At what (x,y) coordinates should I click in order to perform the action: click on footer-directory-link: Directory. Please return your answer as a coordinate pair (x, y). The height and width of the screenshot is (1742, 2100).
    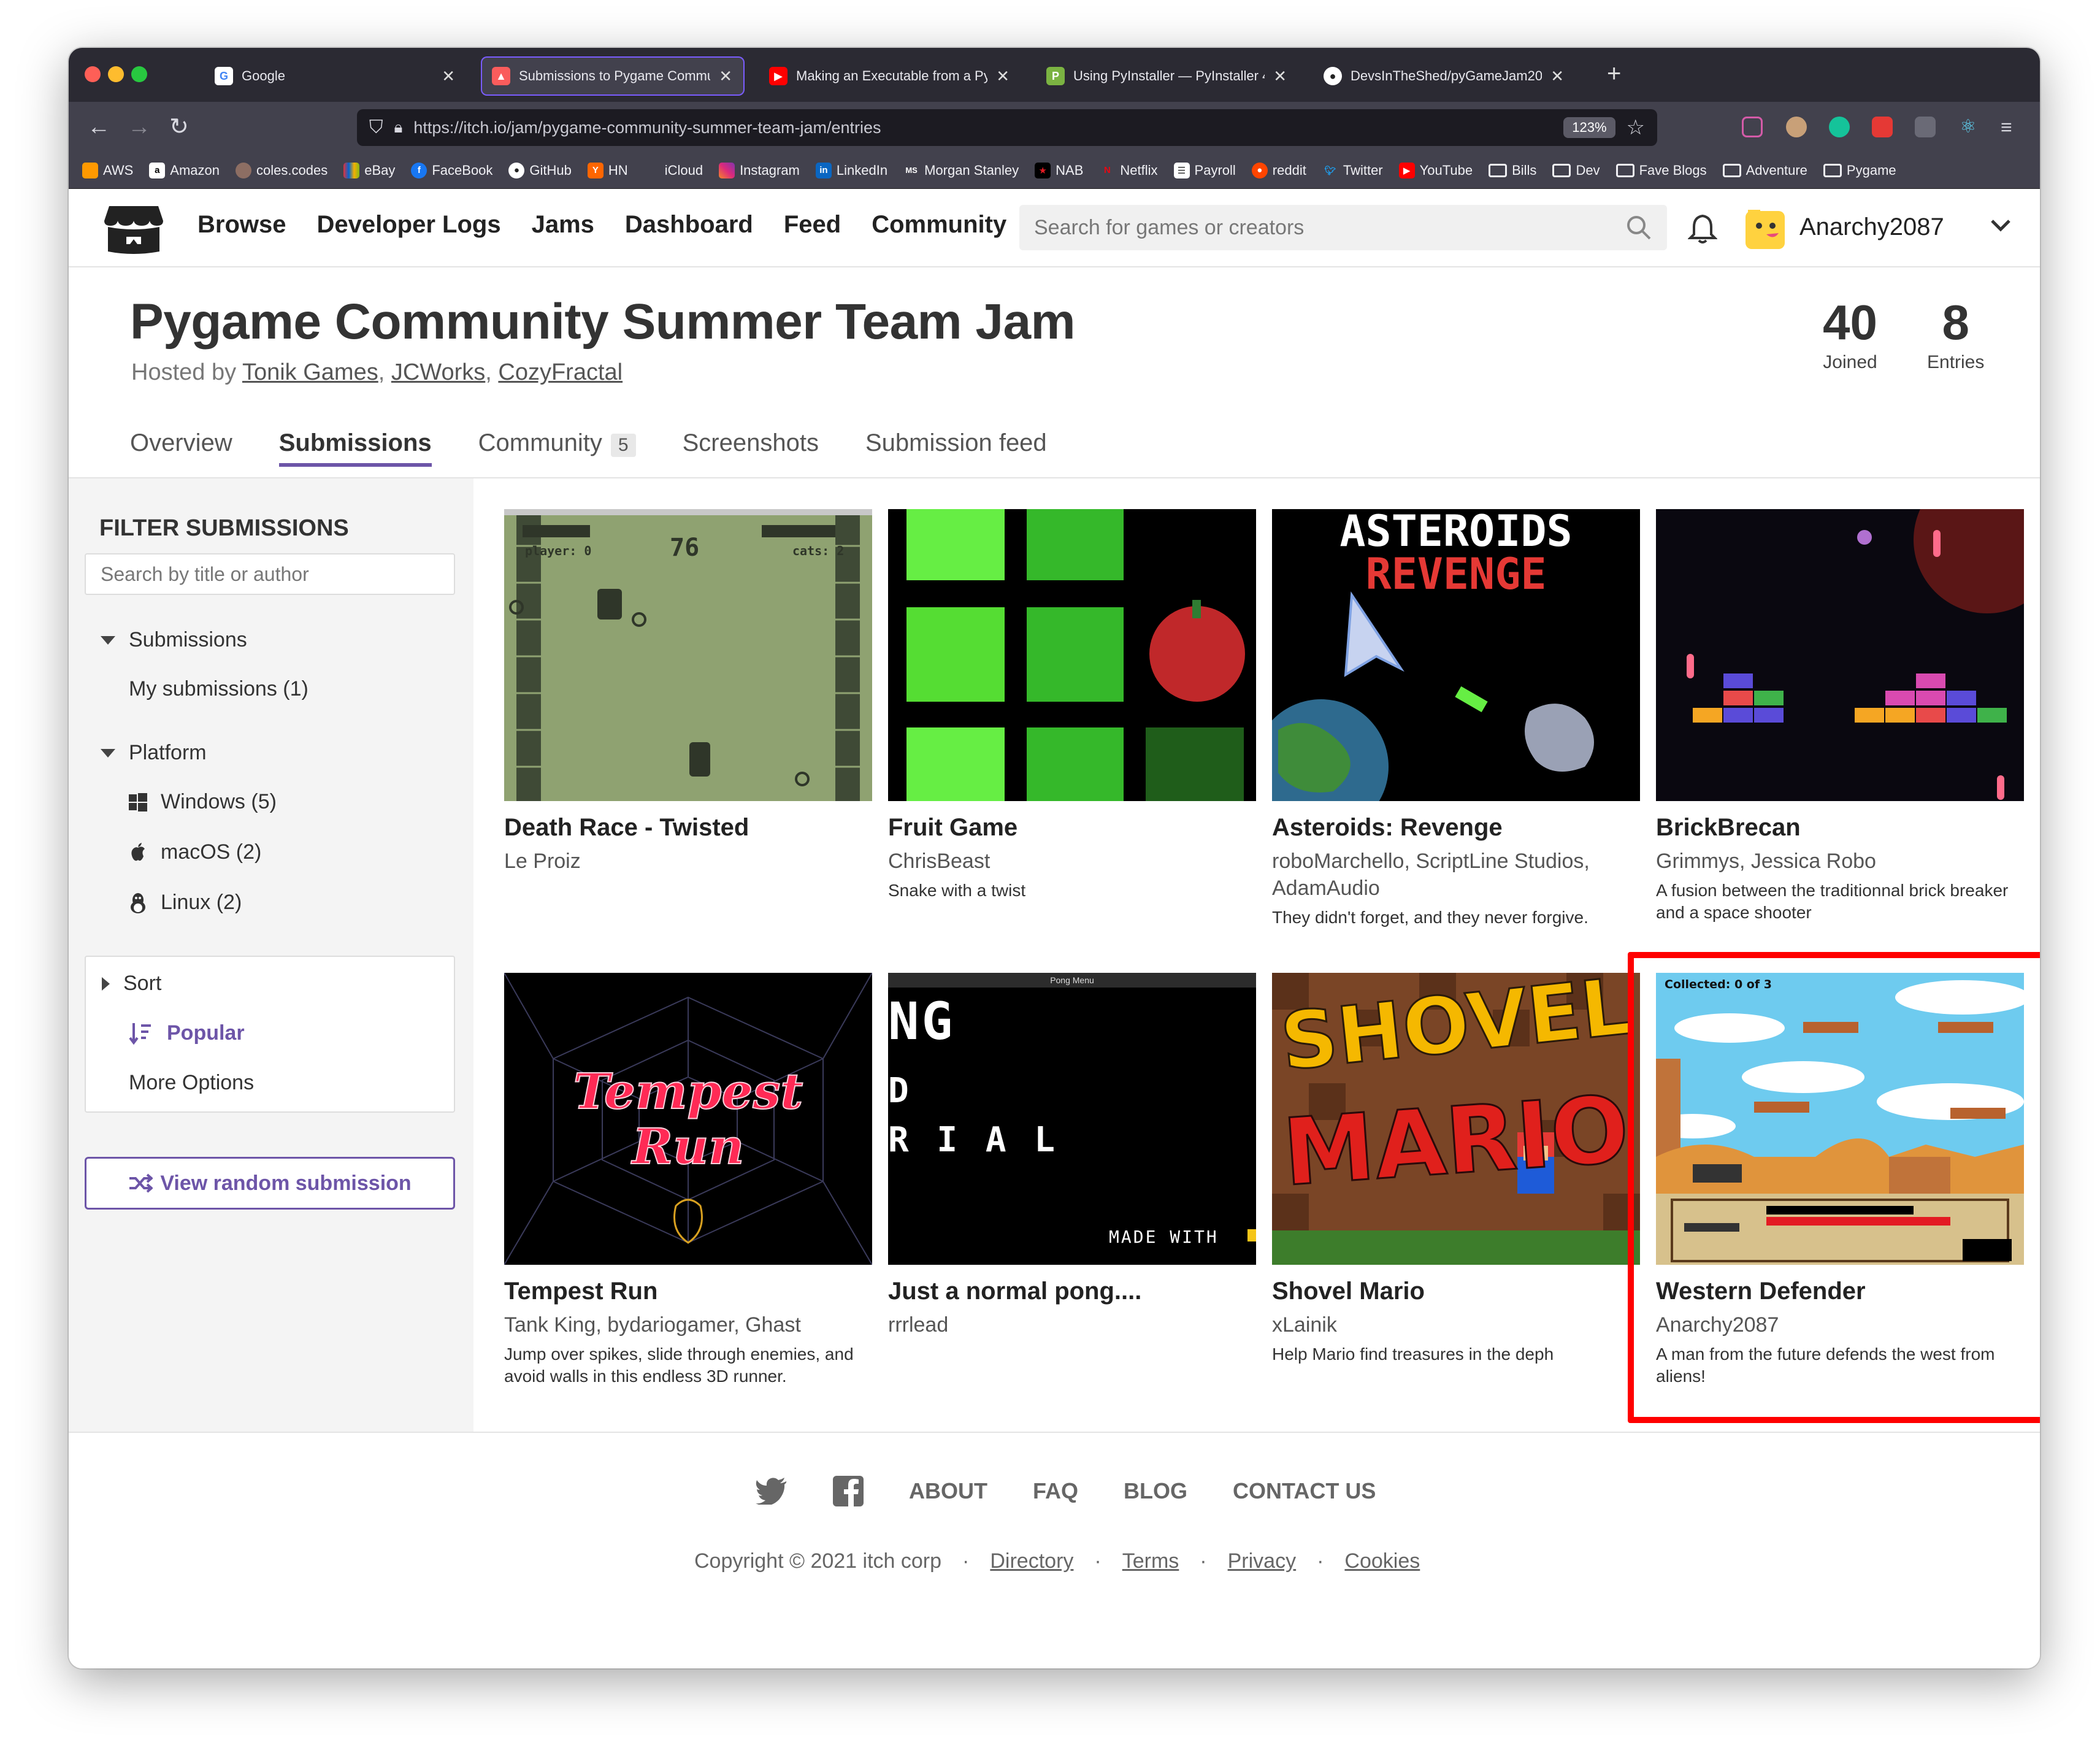
    Looking at the image, I should click on (1031, 1561).